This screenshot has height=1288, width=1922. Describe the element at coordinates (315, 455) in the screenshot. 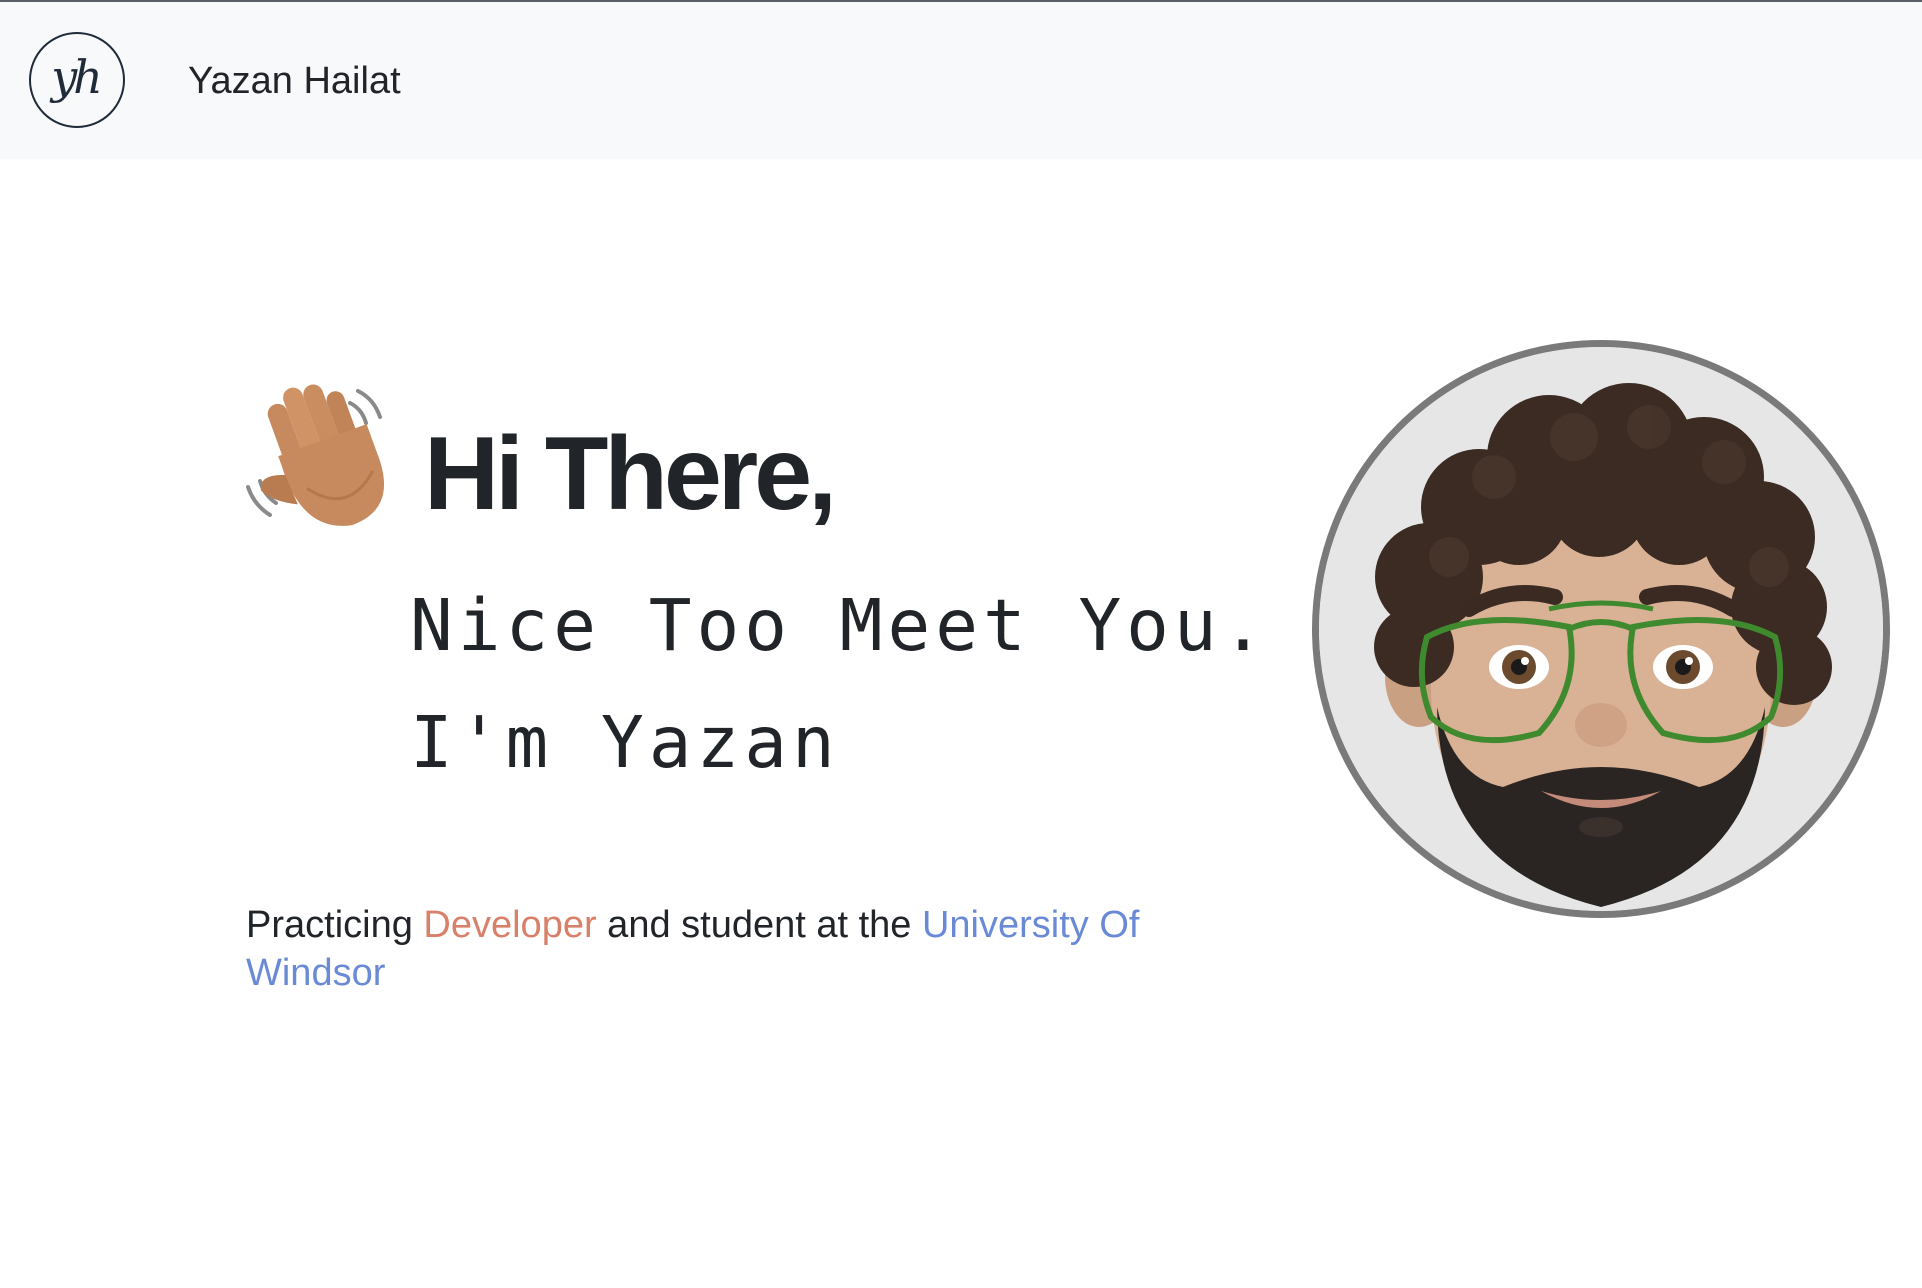

I see `waving-hand-icon` at that location.